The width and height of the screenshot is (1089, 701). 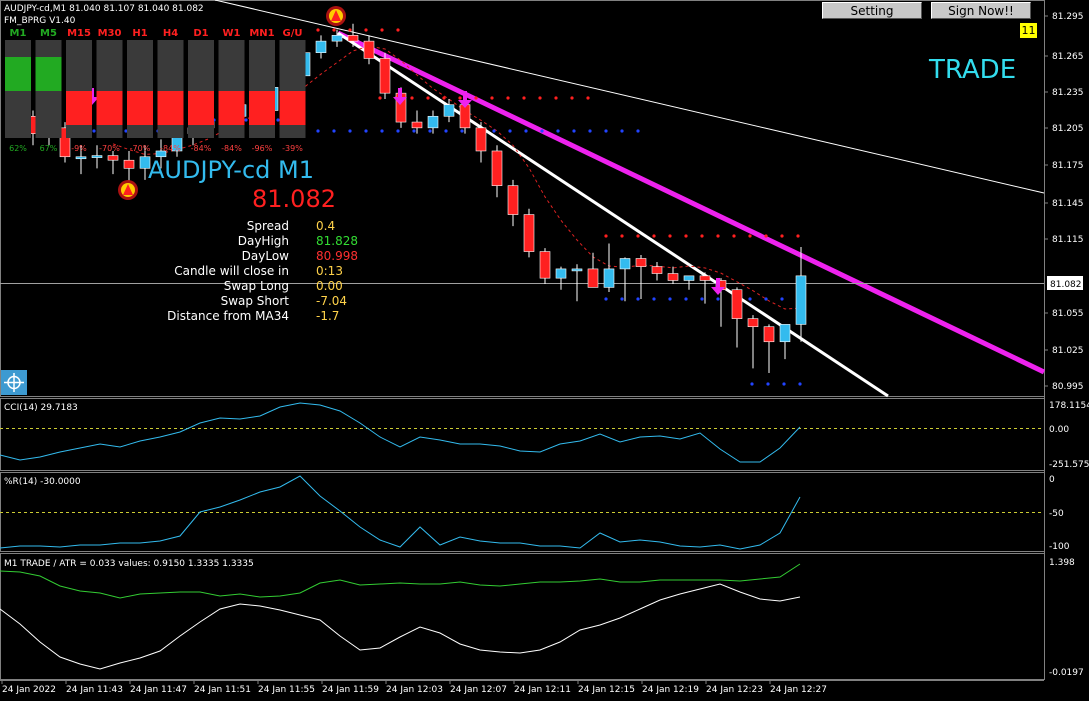 What do you see at coordinates (104, 9) in the screenshot?
I see `chart-symbol-header: AUDJPY-cd,M1 81.040 81.107 81.040 81.082` at bounding box center [104, 9].